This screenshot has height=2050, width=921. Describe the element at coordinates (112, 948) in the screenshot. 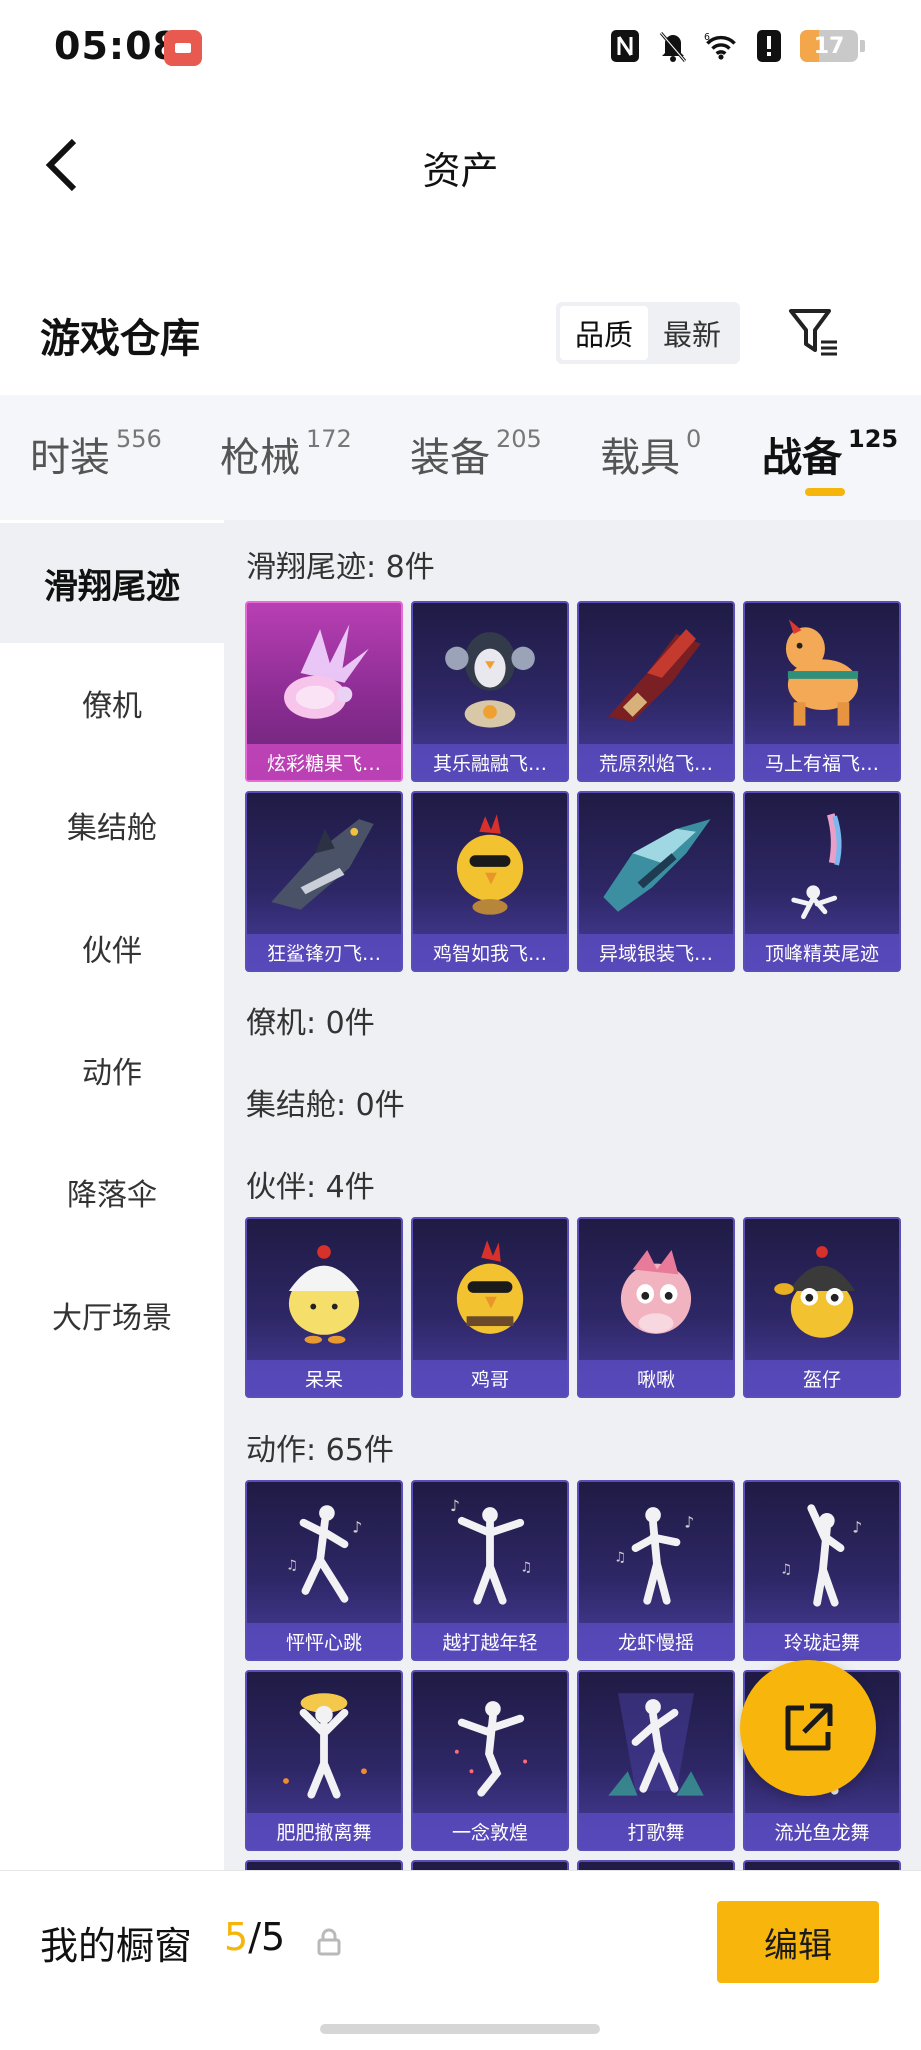

I see `sidebar-item-companion: 伙伴` at that location.